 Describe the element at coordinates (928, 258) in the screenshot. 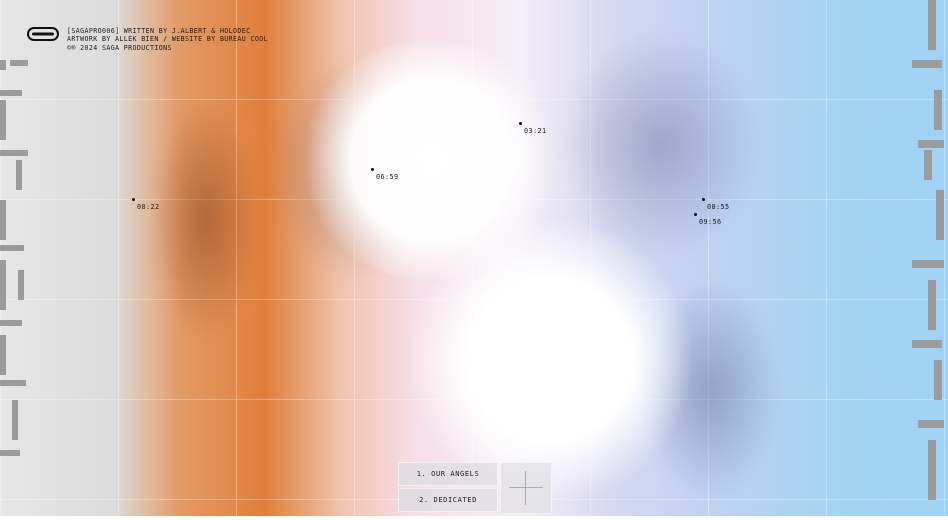

I see `right-vertical-title` at that location.